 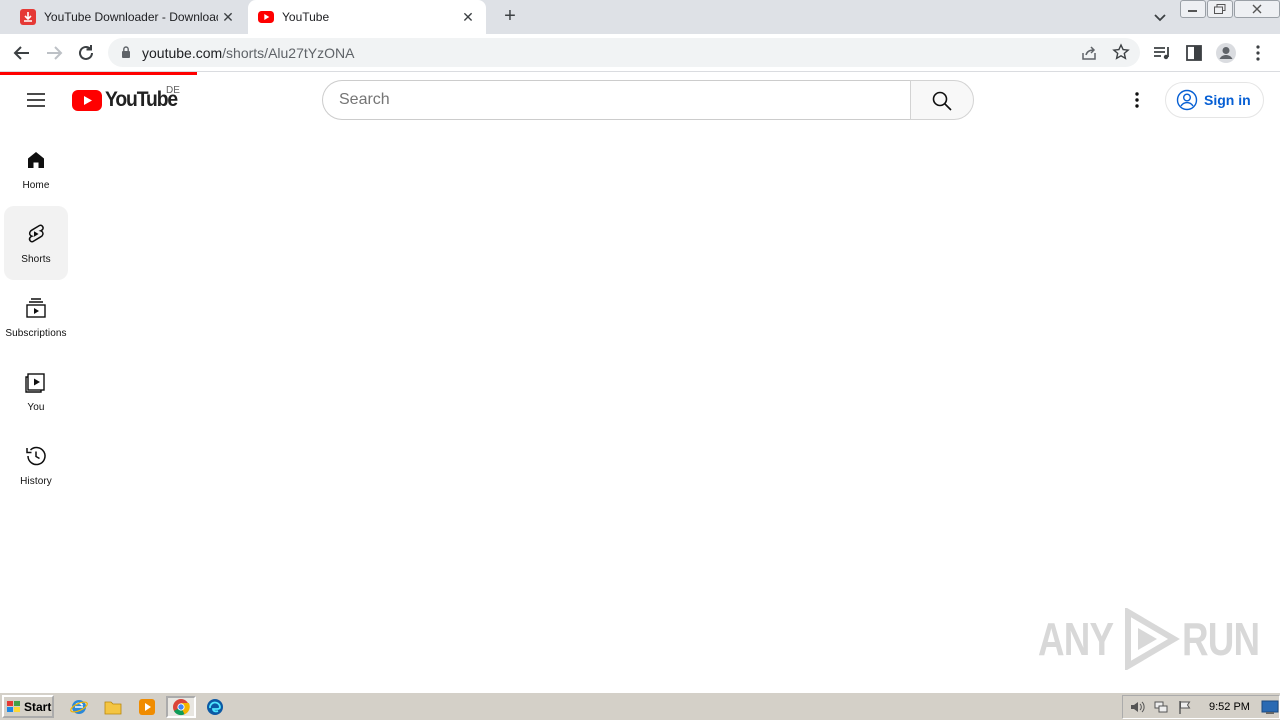 I want to click on tab-search-icon, so click(x=1160, y=17).